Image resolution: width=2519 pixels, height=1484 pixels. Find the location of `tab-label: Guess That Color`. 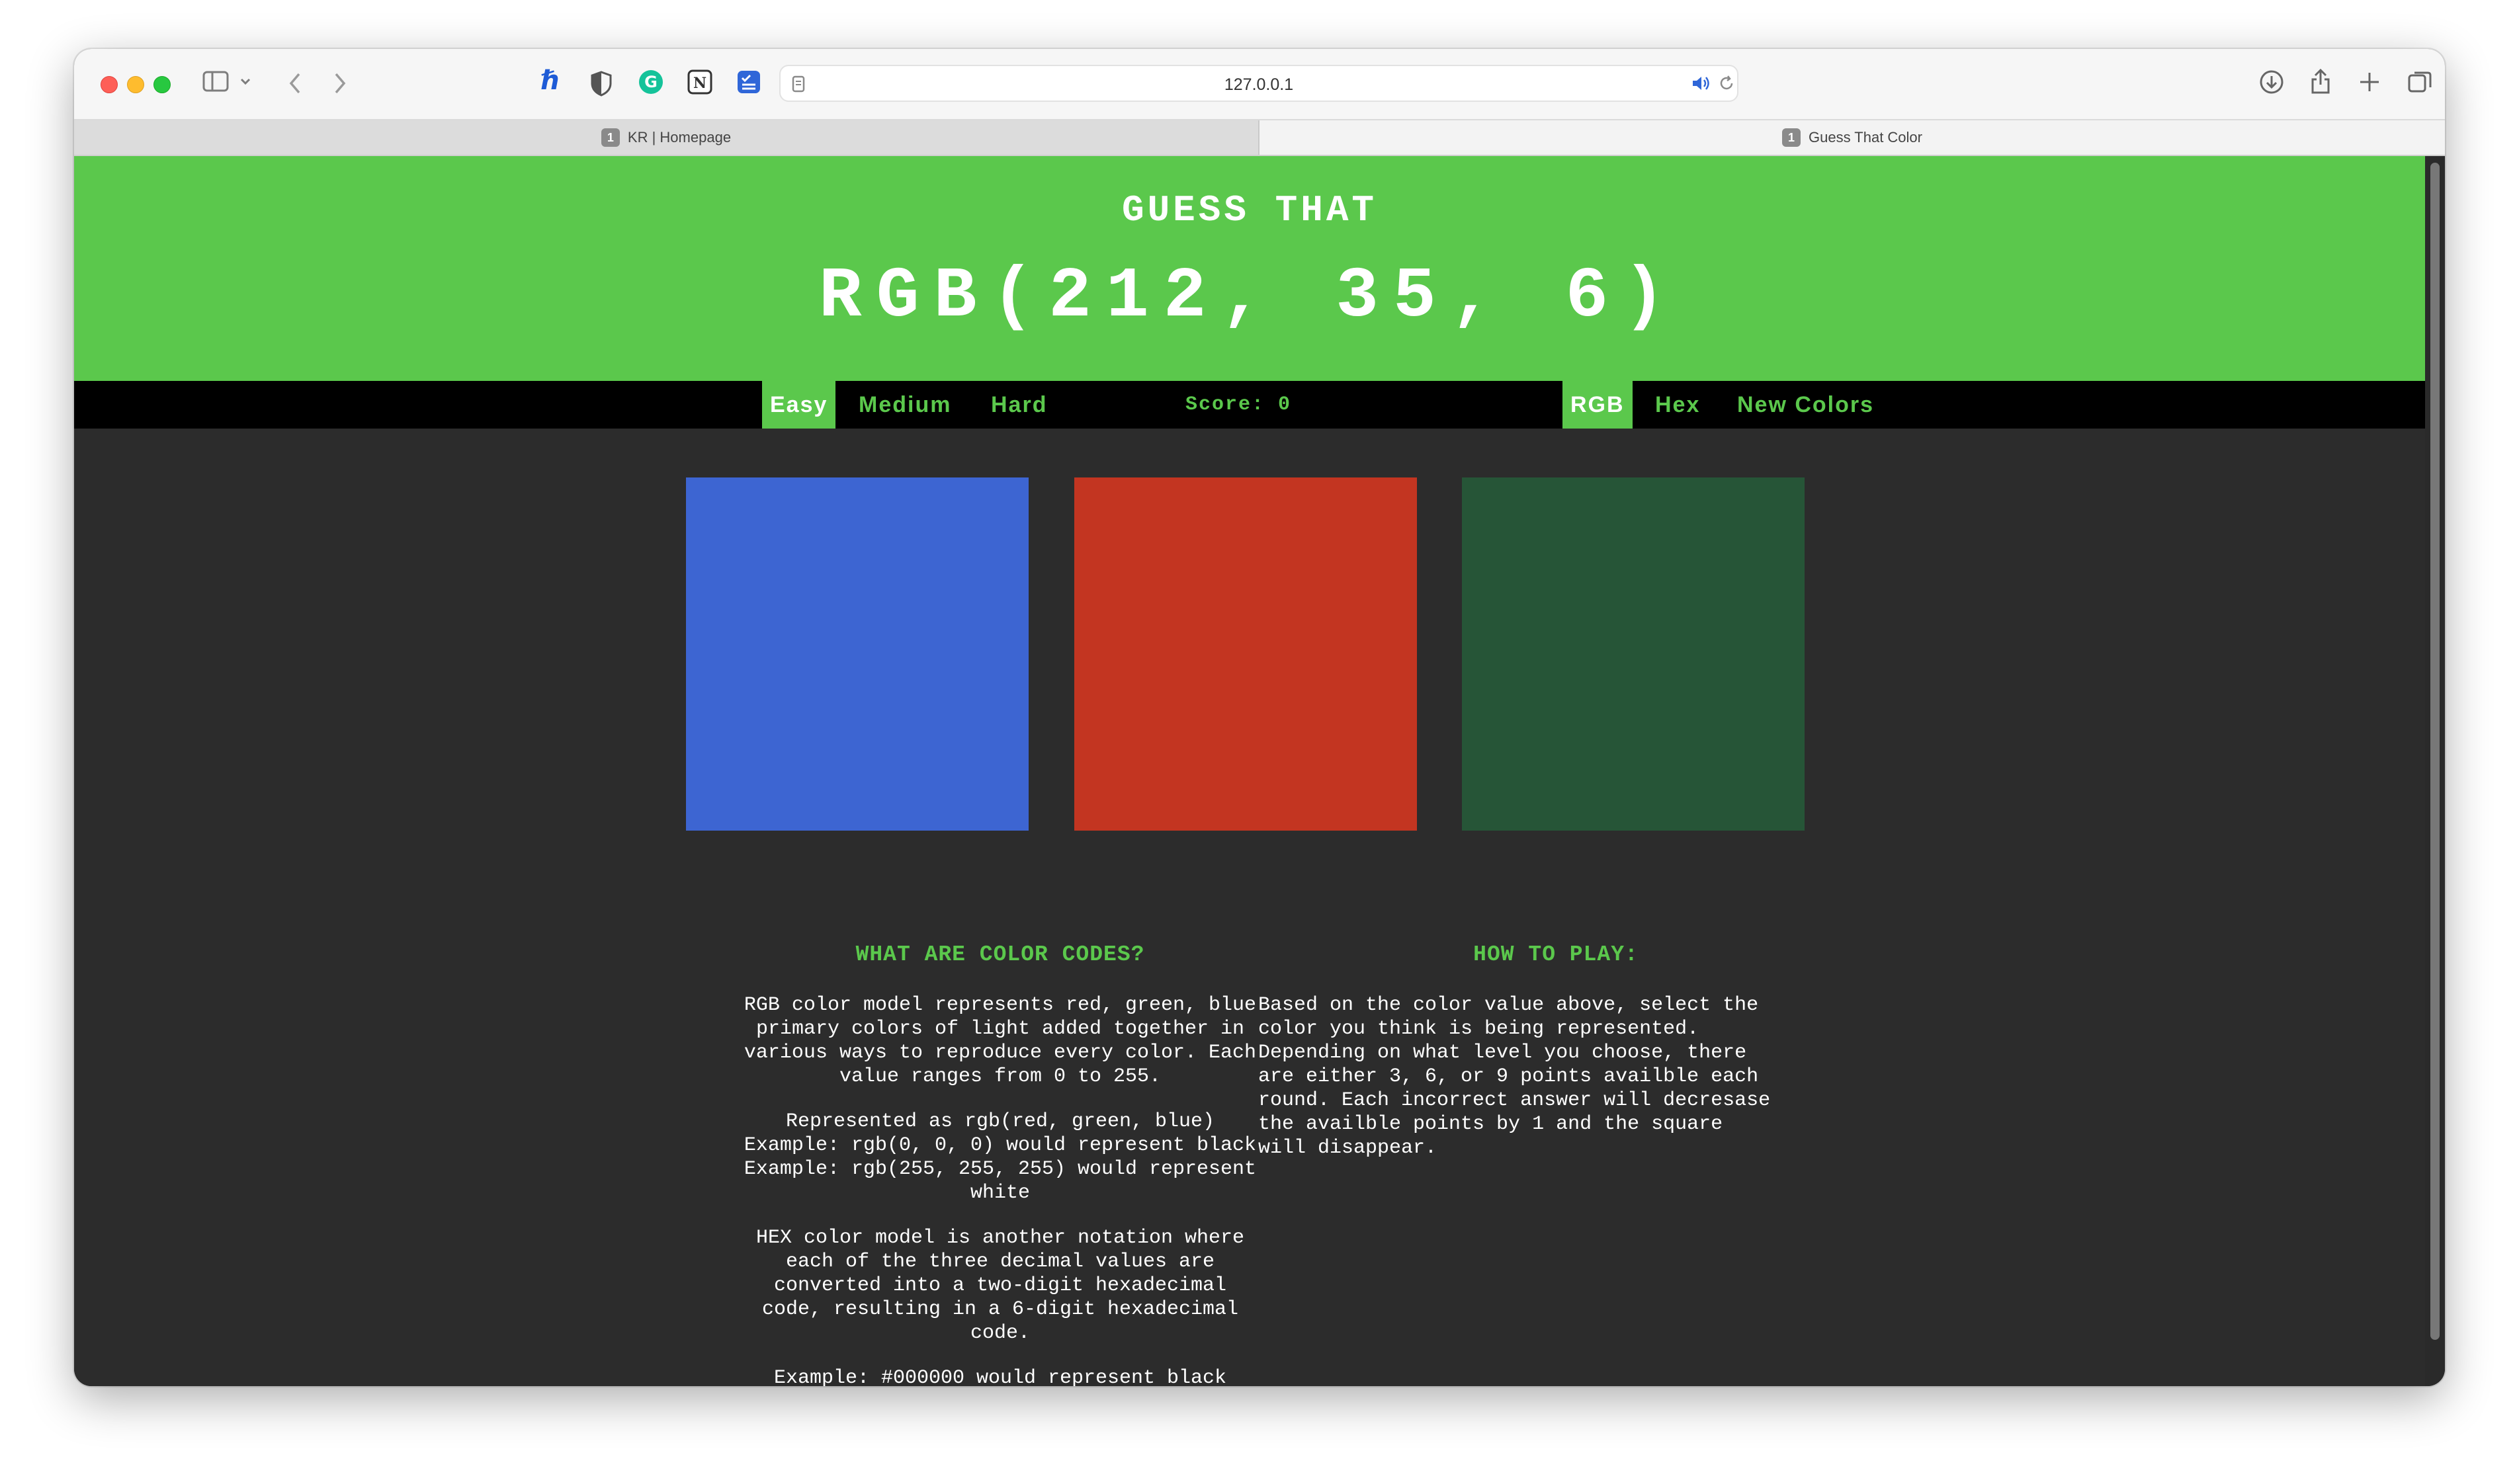

tab-label: Guess That Color is located at coordinates (1865, 137).